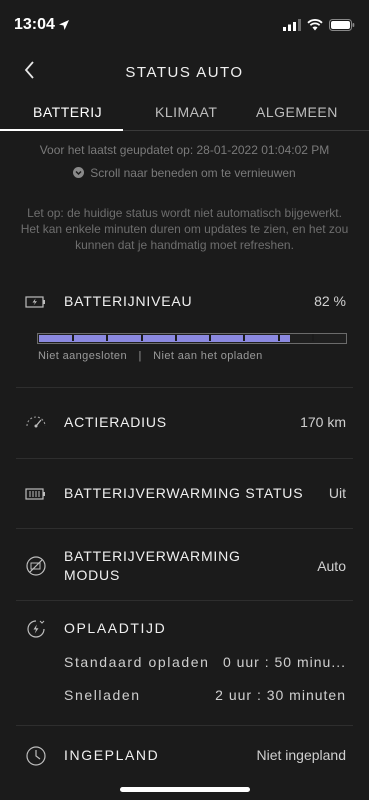  What do you see at coordinates (208, 356) in the screenshot?
I see `charging-status: Niet aan het opladen` at bounding box center [208, 356].